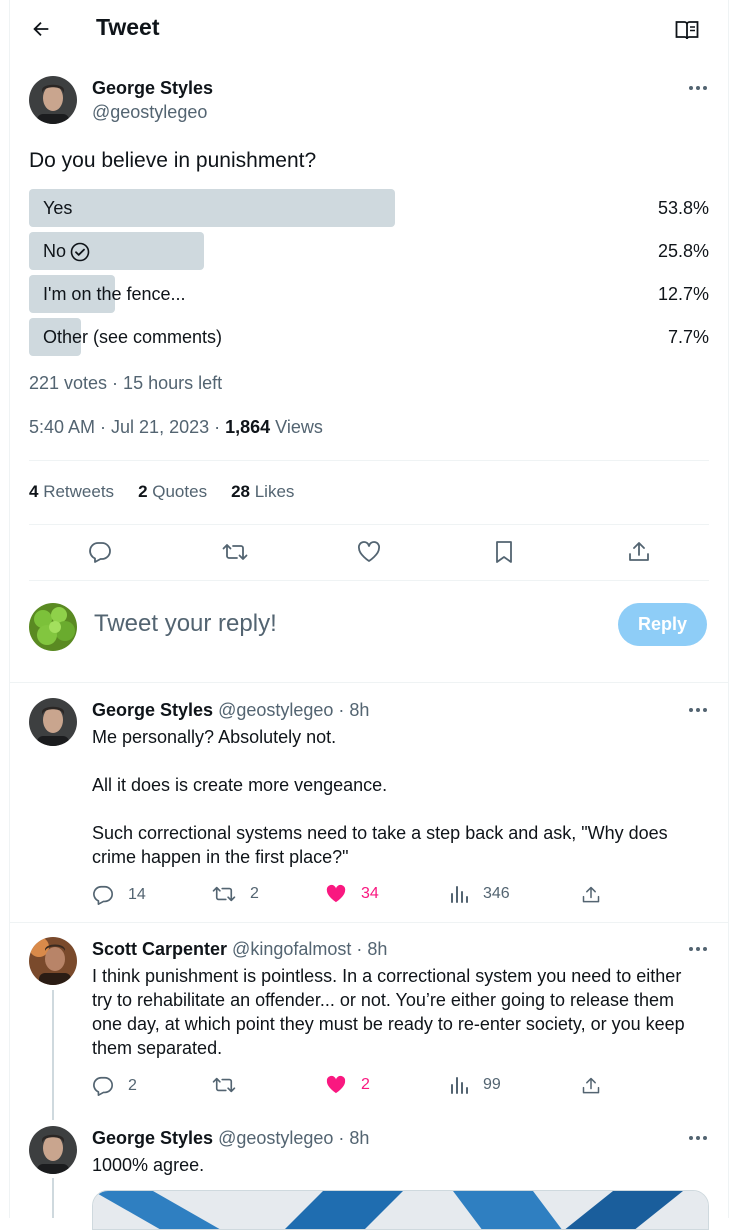  Describe the element at coordinates (369, 294) in the screenshot. I see `poll-option: I'm on the fence... 12.7%` at that location.